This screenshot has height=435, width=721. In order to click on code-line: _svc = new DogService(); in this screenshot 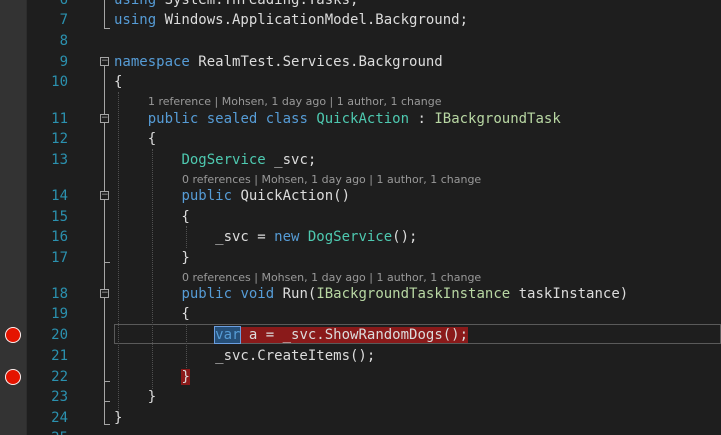, I will do `click(265, 237)`.